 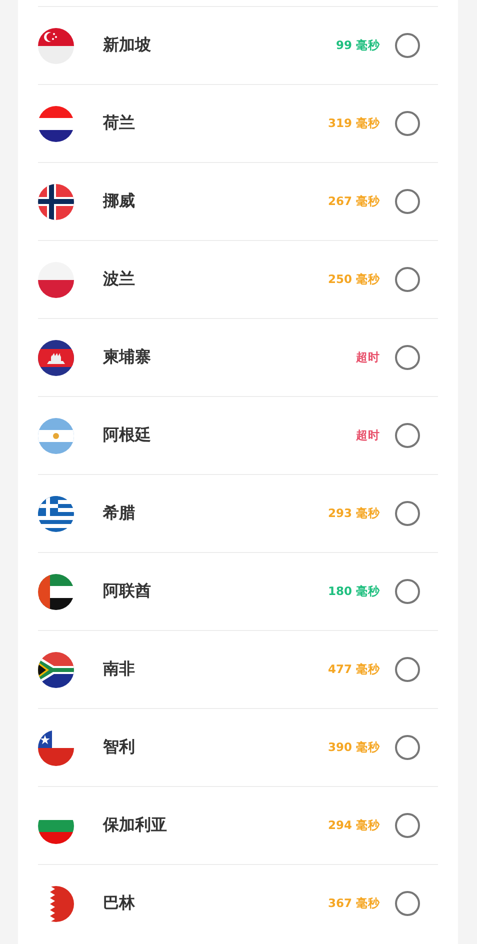 What do you see at coordinates (354, 903) in the screenshot?
I see `latency-text: 367 毫秒` at bounding box center [354, 903].